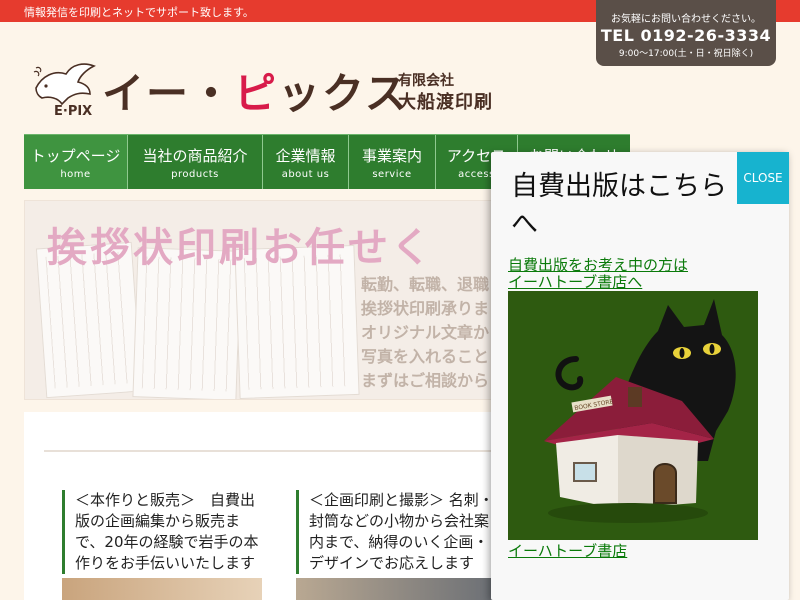 Image resolution: width=800 pixels, height=600 pixels. What do you see at coordinates (763, 178) in the screenshot?
I see `close-button: CLOSE` at bounding box center [763, 178].